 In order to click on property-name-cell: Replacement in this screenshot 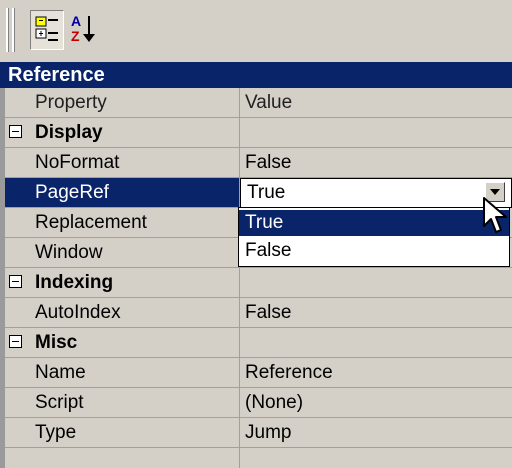, I will do `click(91, 222)`.